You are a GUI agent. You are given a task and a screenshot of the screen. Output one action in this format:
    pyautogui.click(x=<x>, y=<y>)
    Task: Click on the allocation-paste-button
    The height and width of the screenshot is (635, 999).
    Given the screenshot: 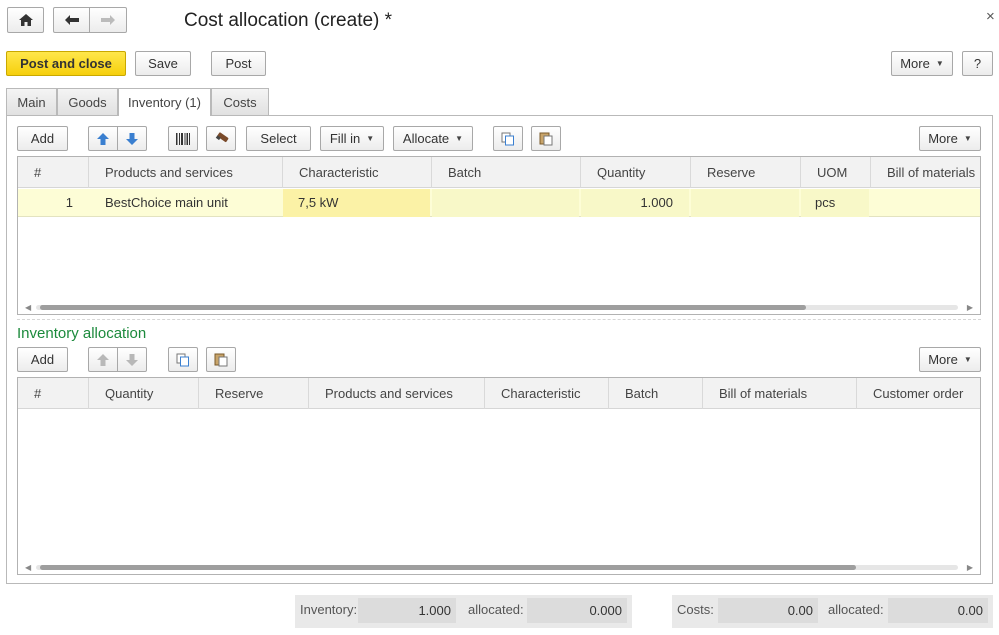 What is the action you would take?
    pyautogui.click(x=221, y=359)
    